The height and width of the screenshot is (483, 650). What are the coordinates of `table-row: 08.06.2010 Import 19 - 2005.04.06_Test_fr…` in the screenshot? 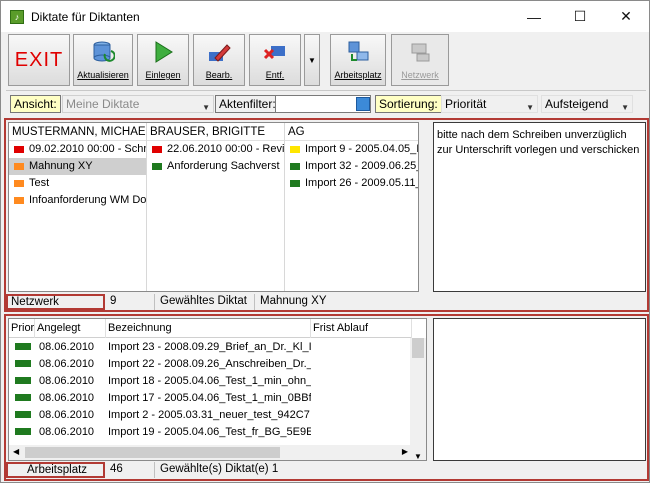 It's located at (210, 431).